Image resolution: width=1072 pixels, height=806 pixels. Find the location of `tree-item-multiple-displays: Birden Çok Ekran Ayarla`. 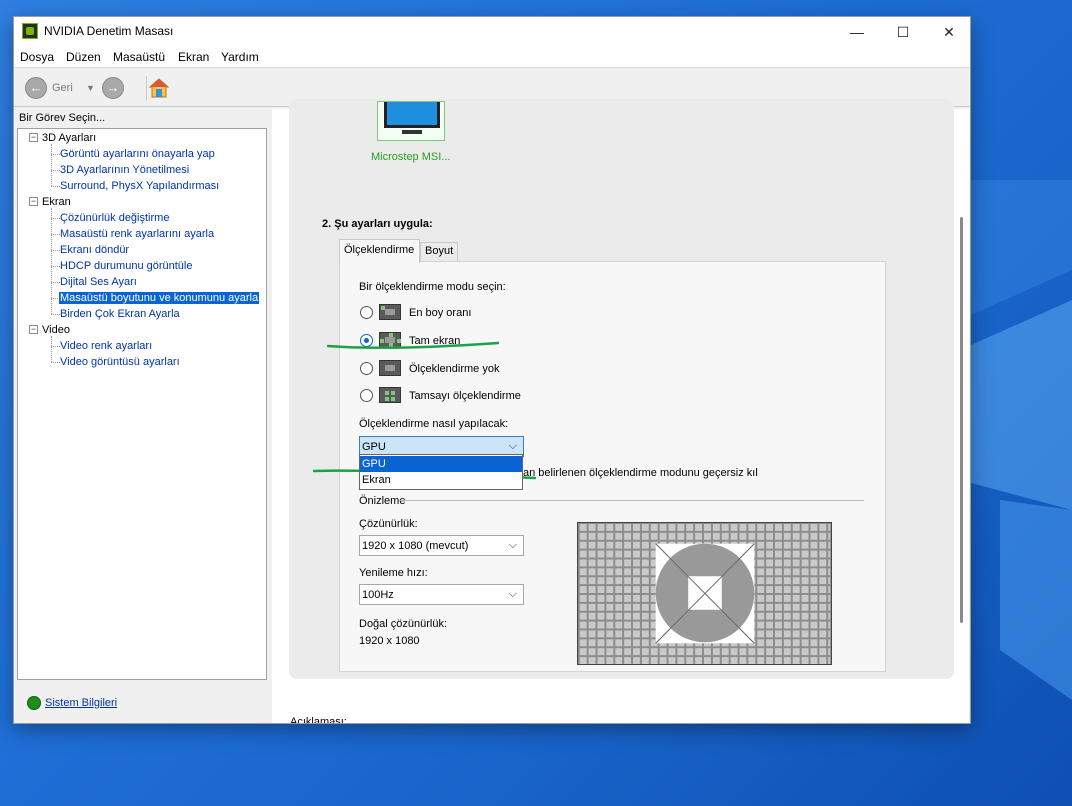

tree-item-multiple-displays: Birden Çok Ekran Ayarla is located at coordinates (120, 314).